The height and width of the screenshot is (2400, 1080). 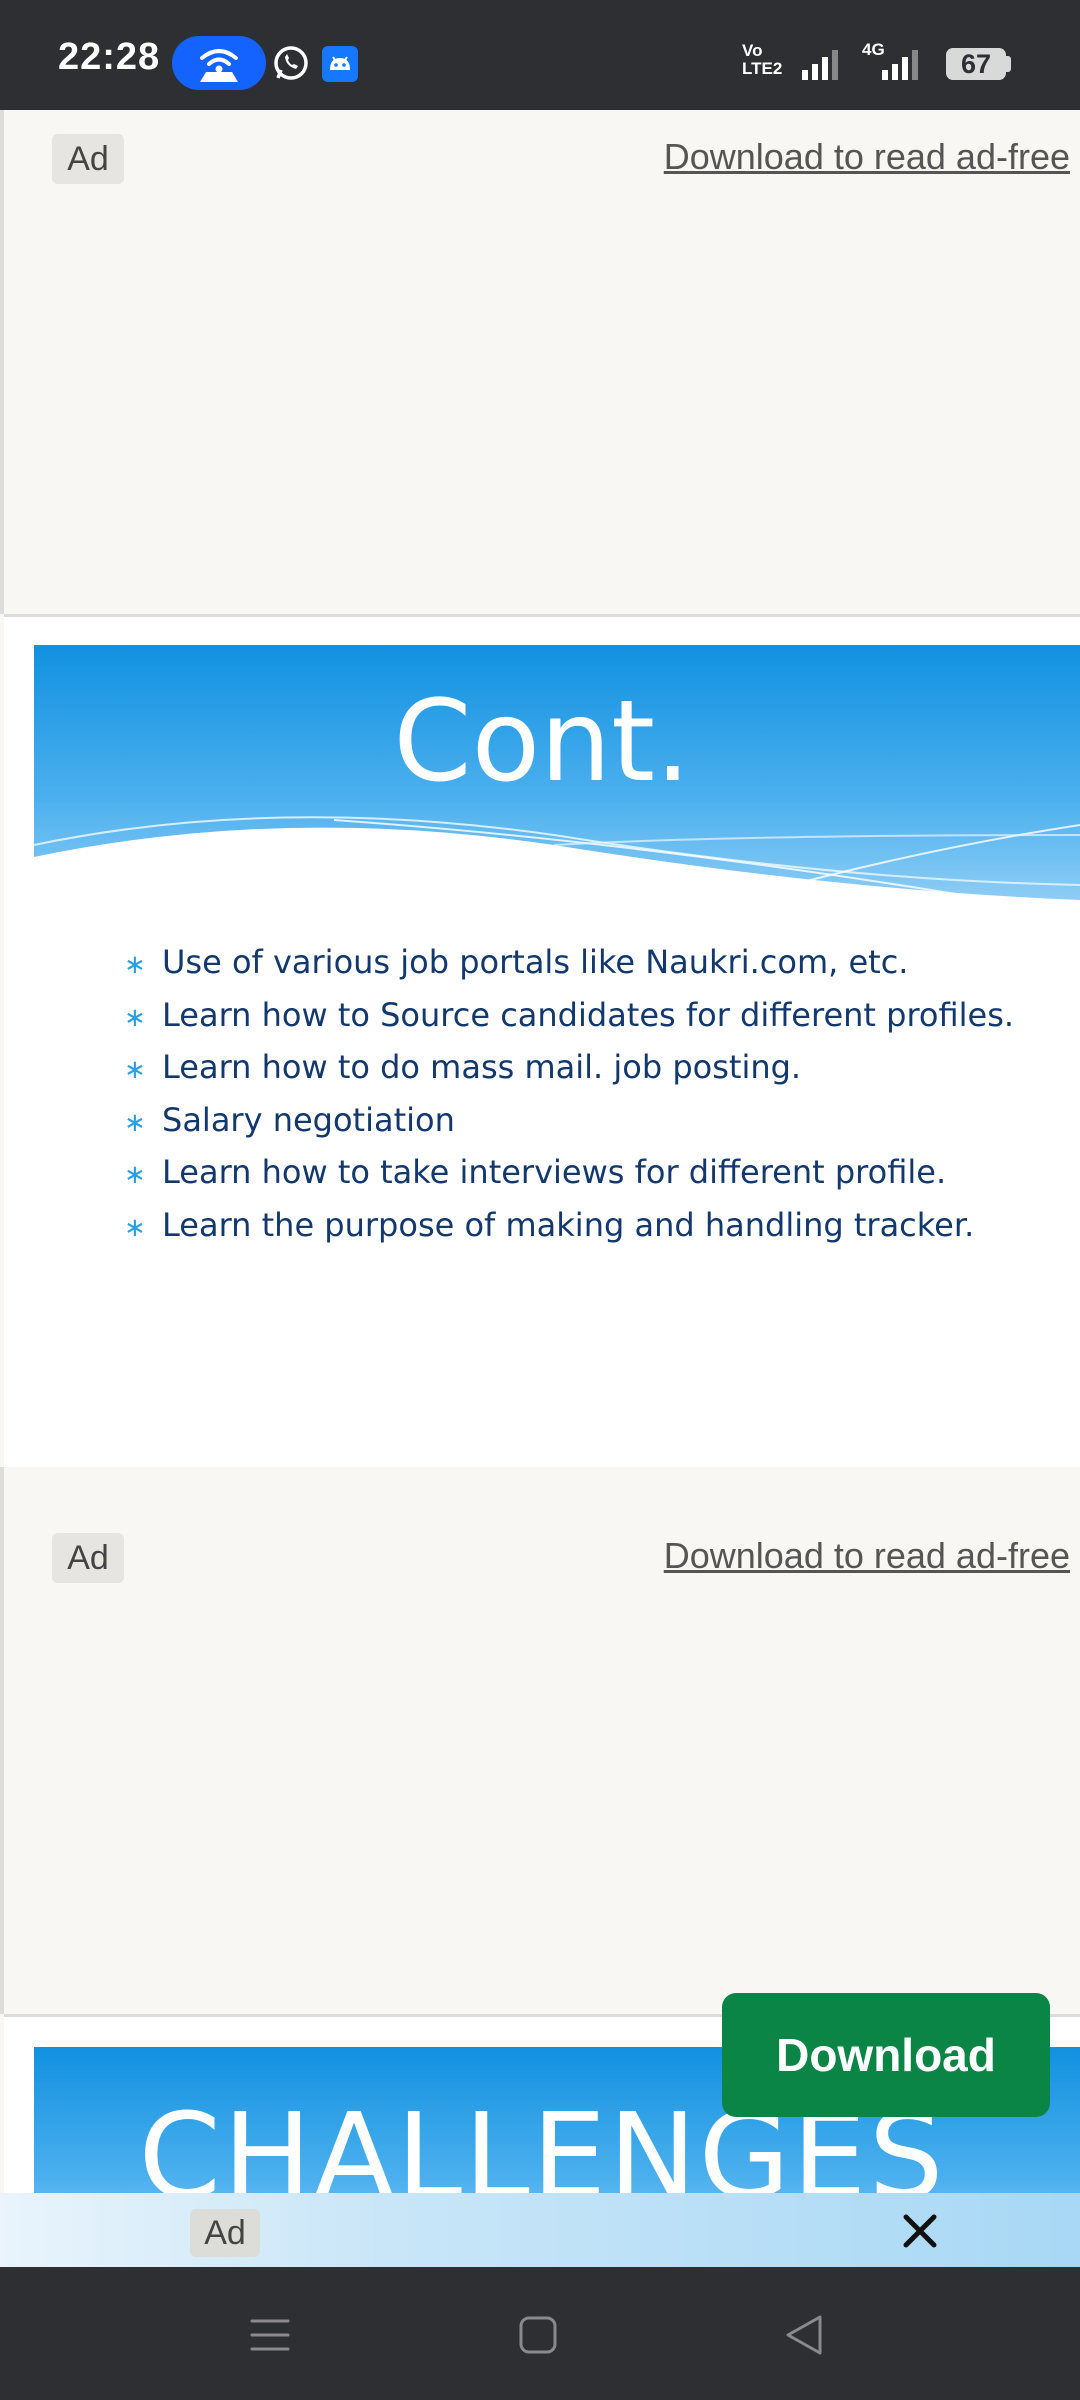 What do you see at coordinates (219, 63) in the screenshot?
I see `hotspot-icon` at bounding box center [219, 63].